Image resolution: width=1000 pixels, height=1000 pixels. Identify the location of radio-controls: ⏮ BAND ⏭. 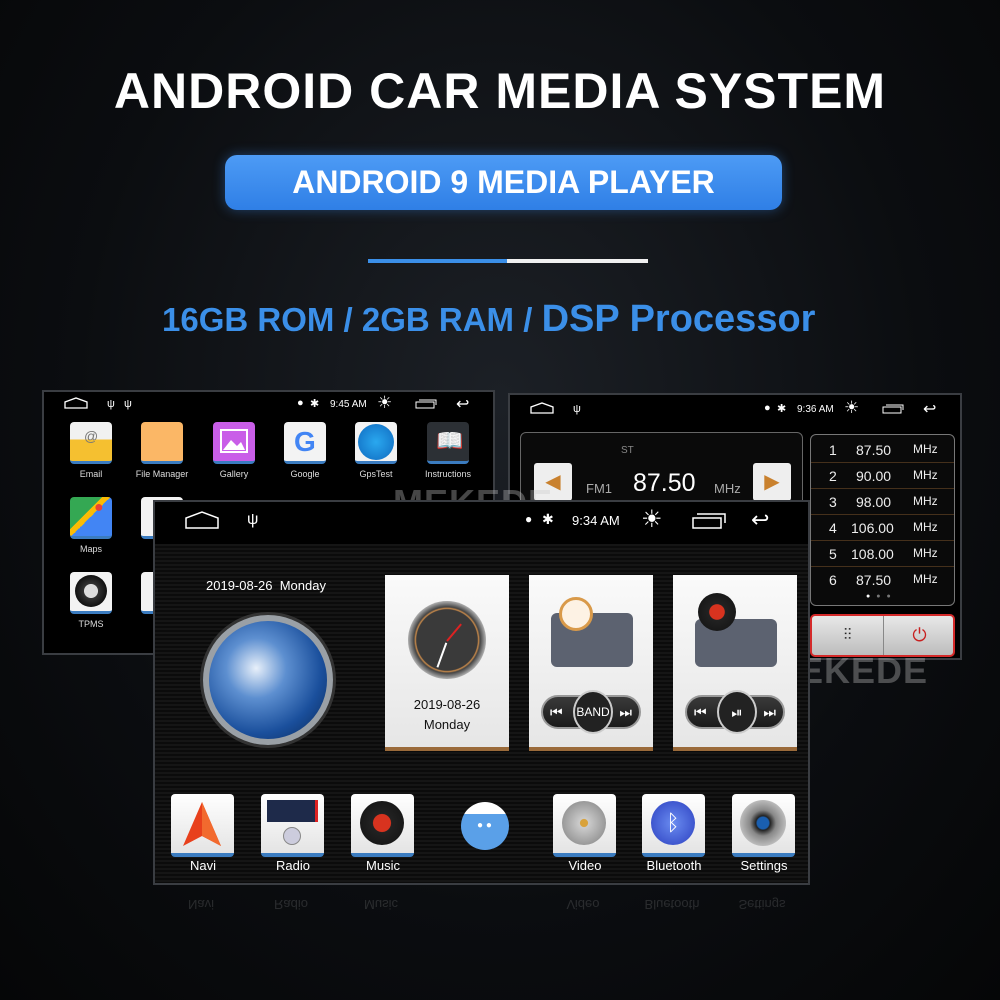
(591, 712).